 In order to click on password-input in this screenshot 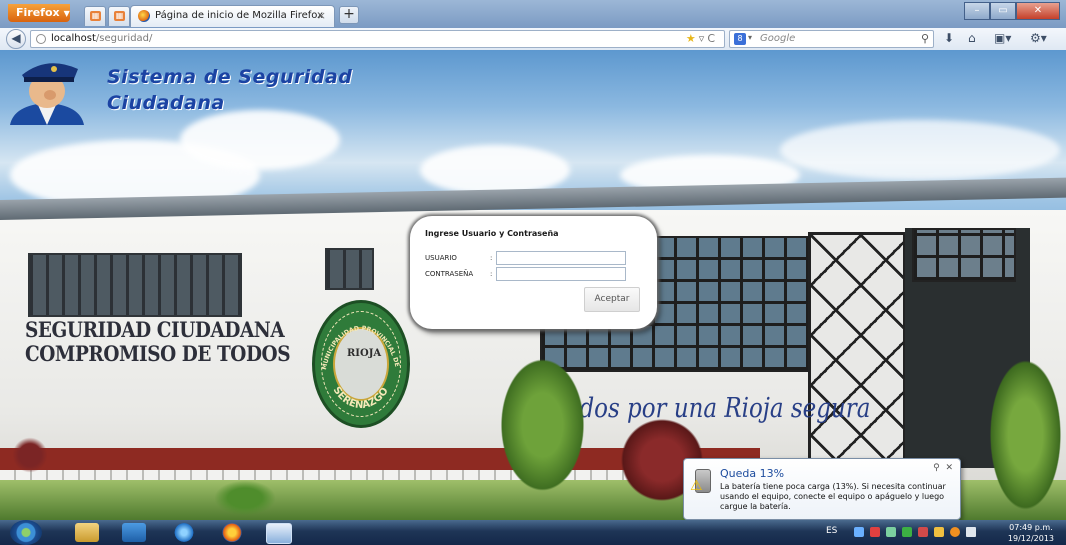, I will do `click(561, 274)`.